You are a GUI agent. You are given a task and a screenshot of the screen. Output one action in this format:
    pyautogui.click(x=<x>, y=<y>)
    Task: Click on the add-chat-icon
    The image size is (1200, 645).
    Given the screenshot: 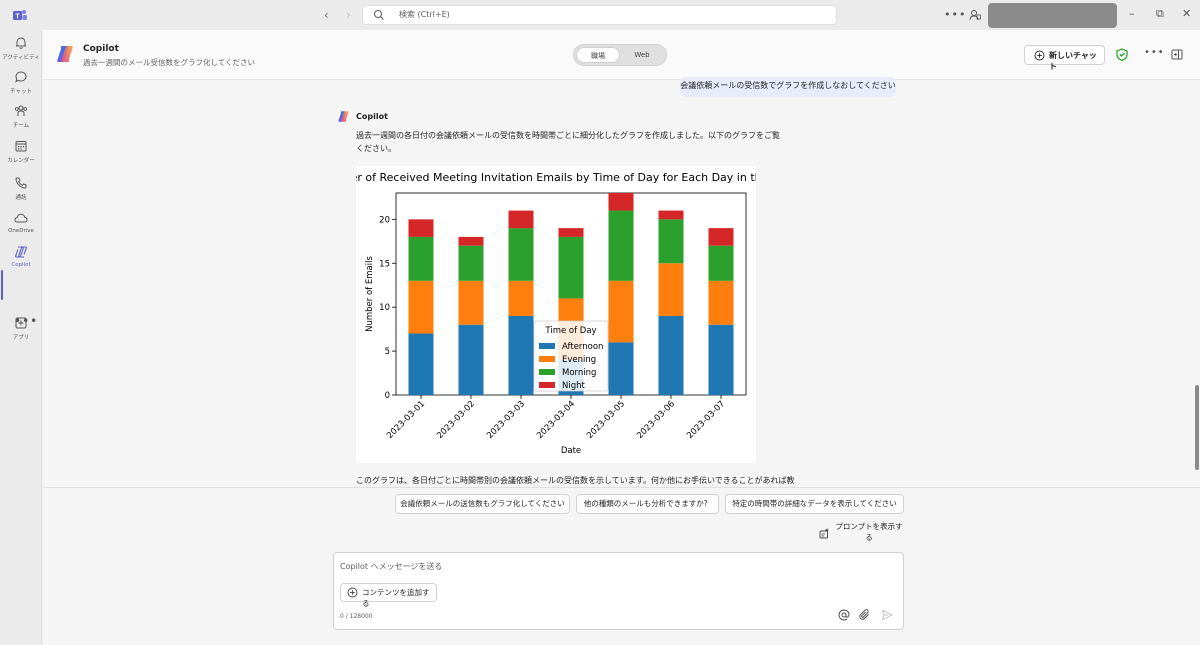 What is the action you would take?
    pyautogui.click(x=1039, y=55)
    